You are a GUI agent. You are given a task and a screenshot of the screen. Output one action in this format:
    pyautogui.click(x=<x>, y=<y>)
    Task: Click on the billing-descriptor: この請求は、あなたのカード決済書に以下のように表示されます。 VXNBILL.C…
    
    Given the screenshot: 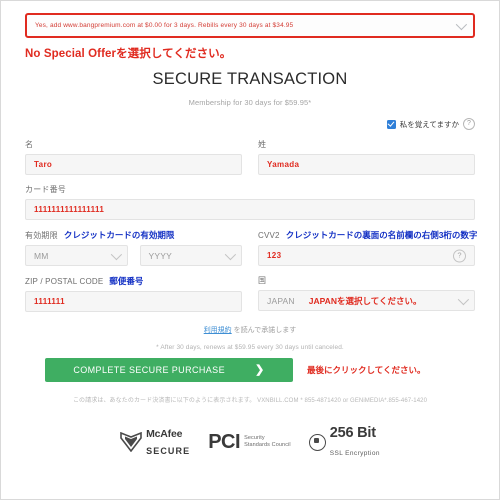 What is the action you would take?
    pyautogui.click(x=250, y=401)
    